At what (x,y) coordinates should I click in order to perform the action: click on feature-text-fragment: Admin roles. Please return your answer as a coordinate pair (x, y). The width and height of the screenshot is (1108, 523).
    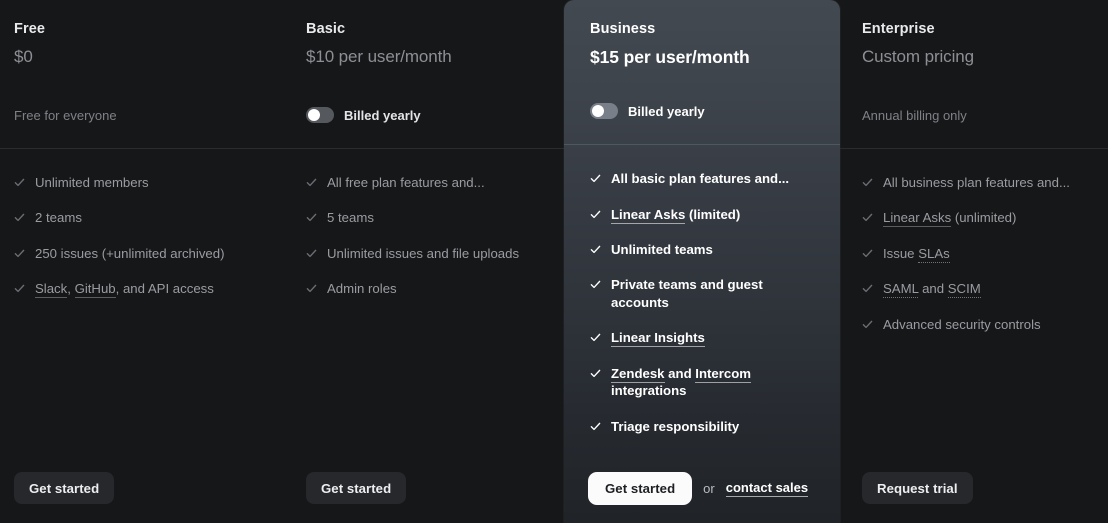
    Looking at the image, I should click on (362, 289).